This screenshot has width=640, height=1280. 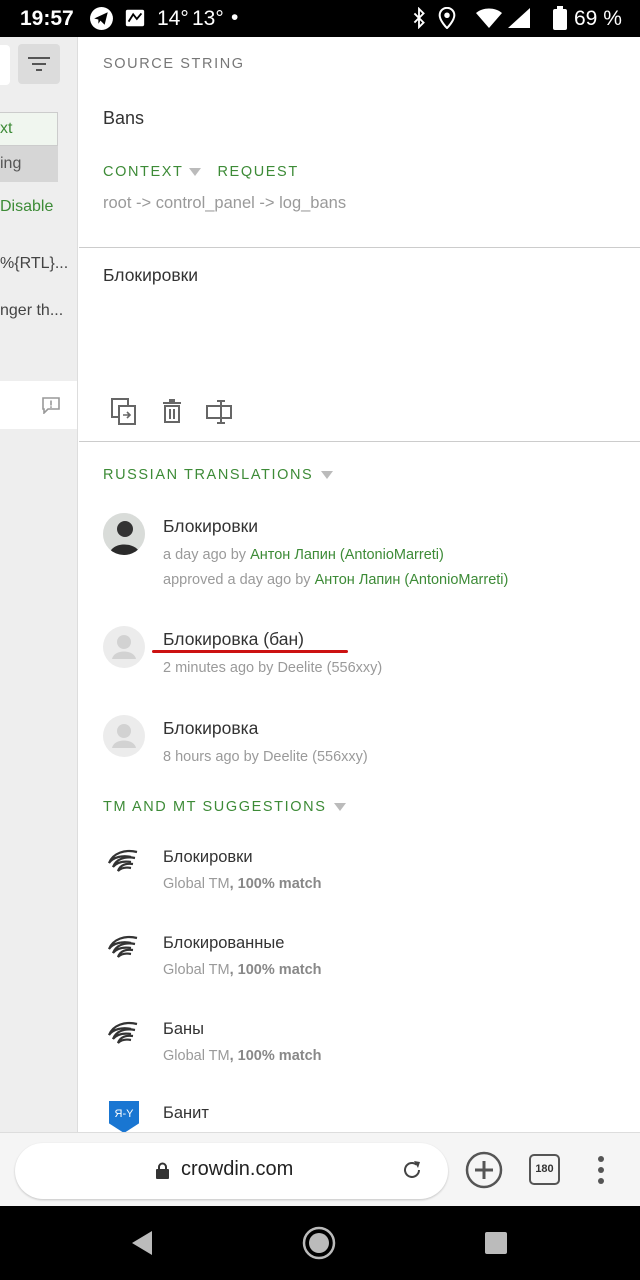 I want to click on approver-link: Антон Лапин (AntonioMarreti), so click(x=412, y=580).